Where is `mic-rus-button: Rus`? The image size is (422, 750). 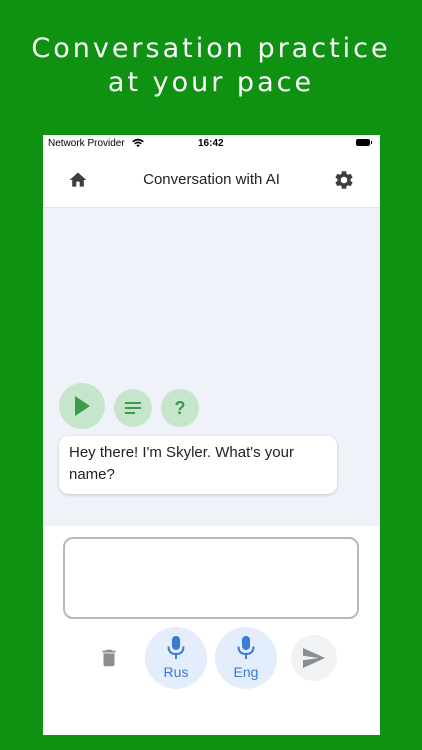
mic-rus-button: Rus is located at coordinates (176, 658).